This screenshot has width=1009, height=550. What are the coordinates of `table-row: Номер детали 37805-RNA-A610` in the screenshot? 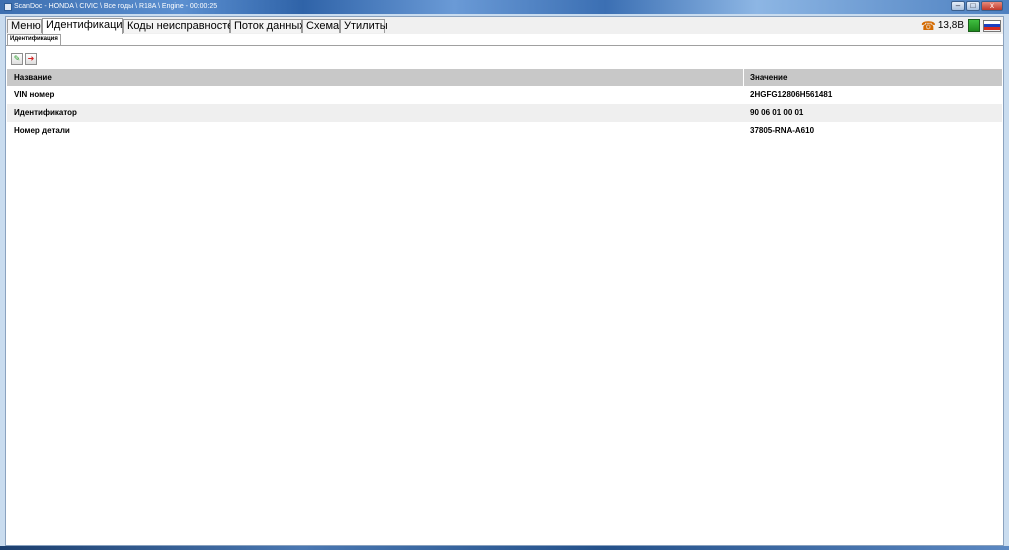 It's located at (504, 131).